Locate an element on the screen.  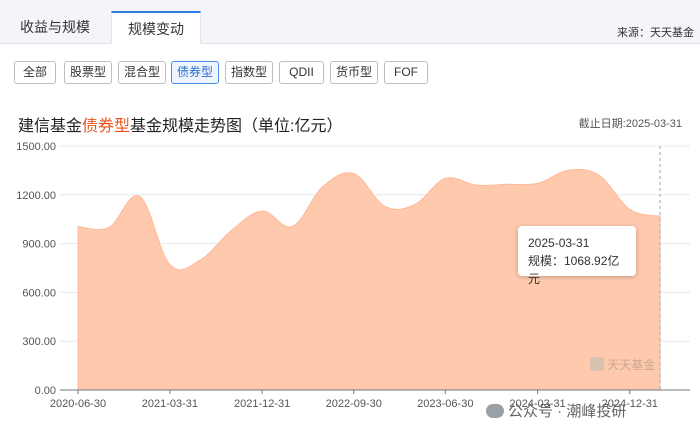
x-tick-label: 2022-09-30 is located at coordinates (354, 404).